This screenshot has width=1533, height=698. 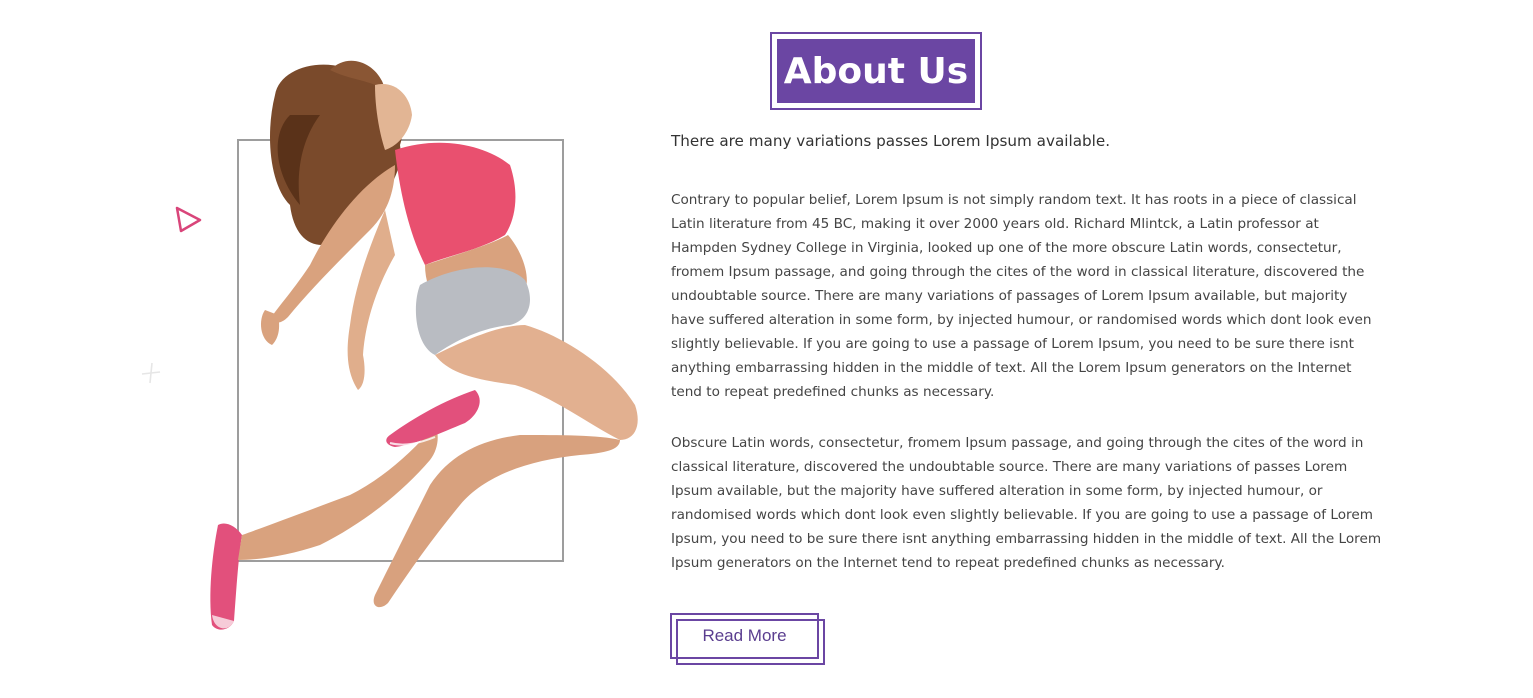 What do you see at coordinates (151, 373) in the screenshot?
I see `plus-icon` at bounding box center [151, 373].